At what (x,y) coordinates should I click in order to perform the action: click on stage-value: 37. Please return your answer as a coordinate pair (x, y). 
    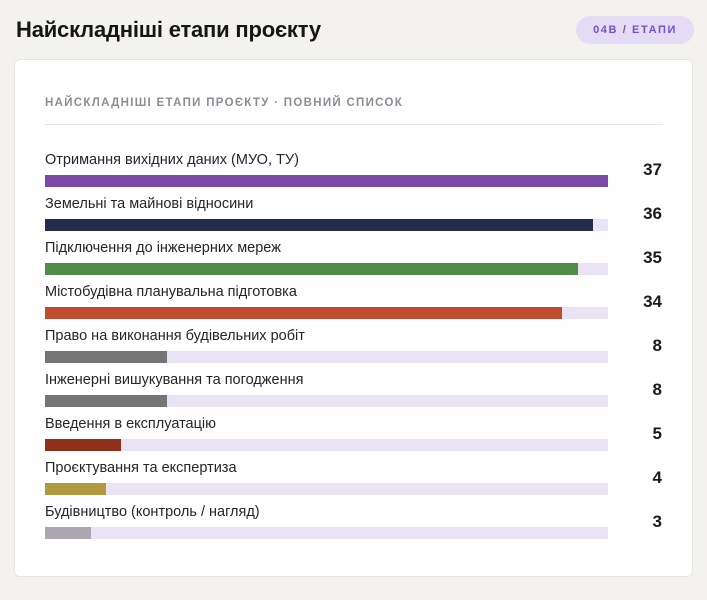
    Looking at the image, I should click on (652, 169).